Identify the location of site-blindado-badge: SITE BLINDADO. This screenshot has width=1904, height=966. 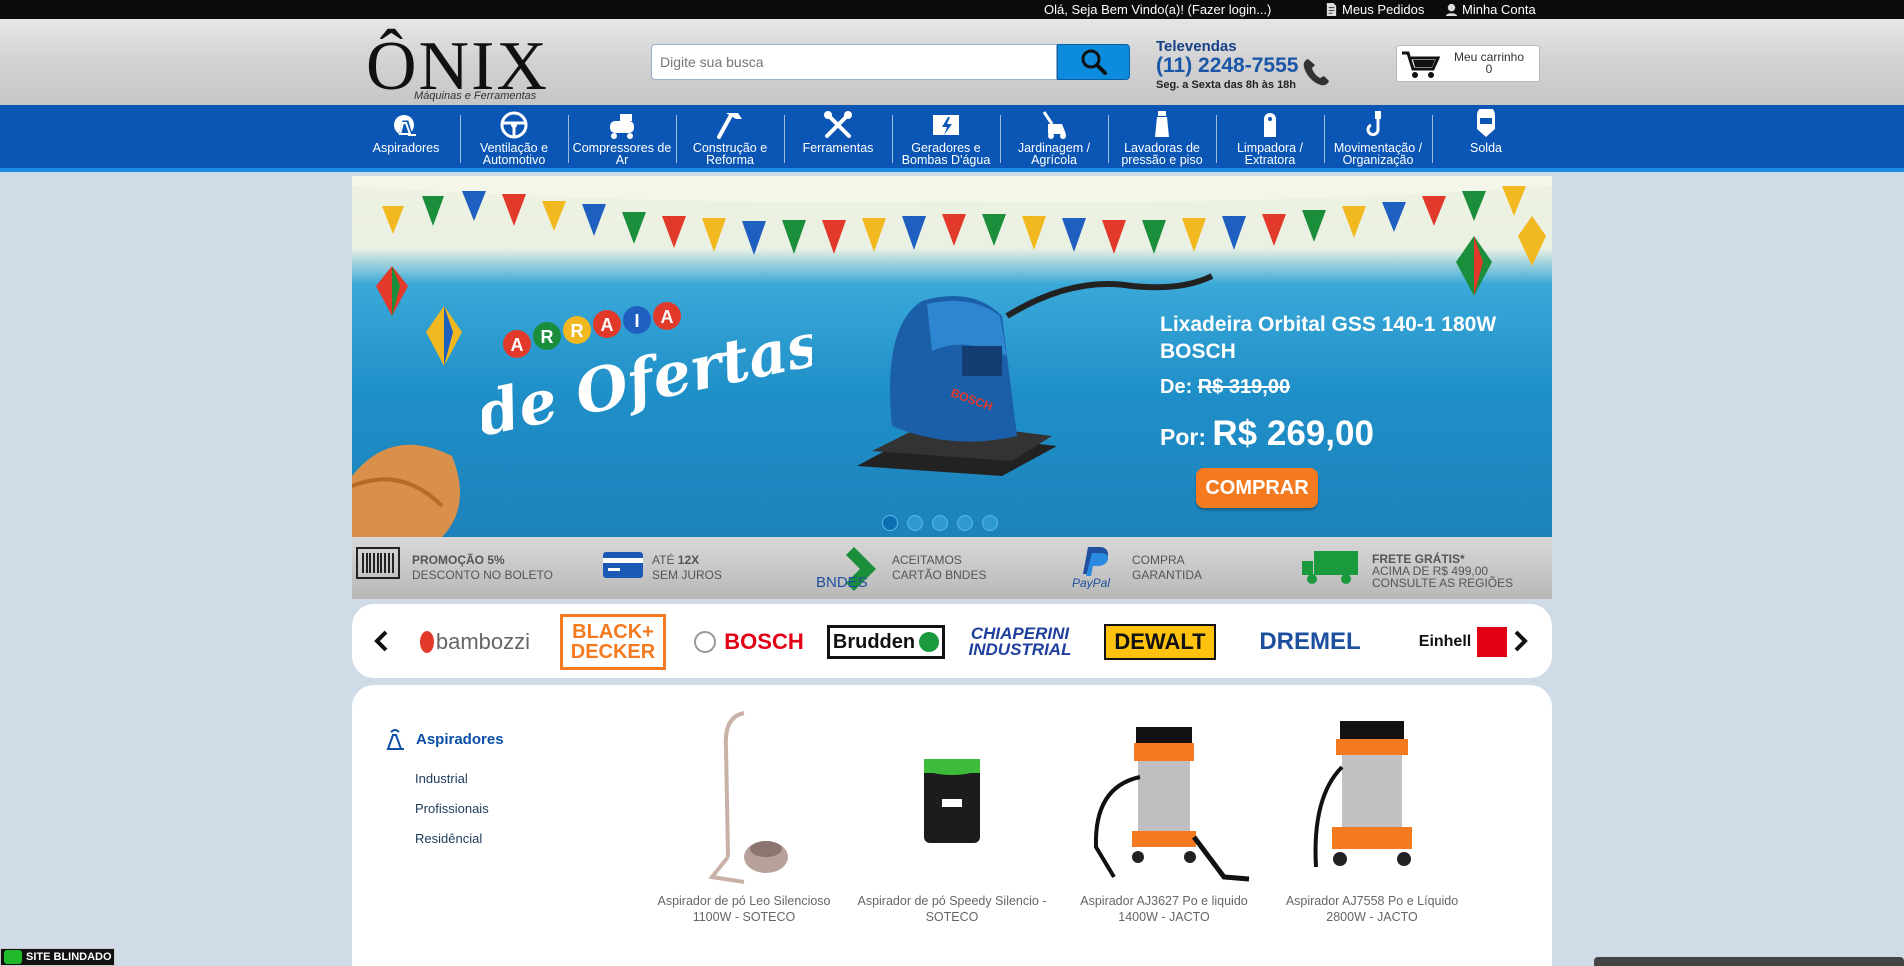
(57, 957).